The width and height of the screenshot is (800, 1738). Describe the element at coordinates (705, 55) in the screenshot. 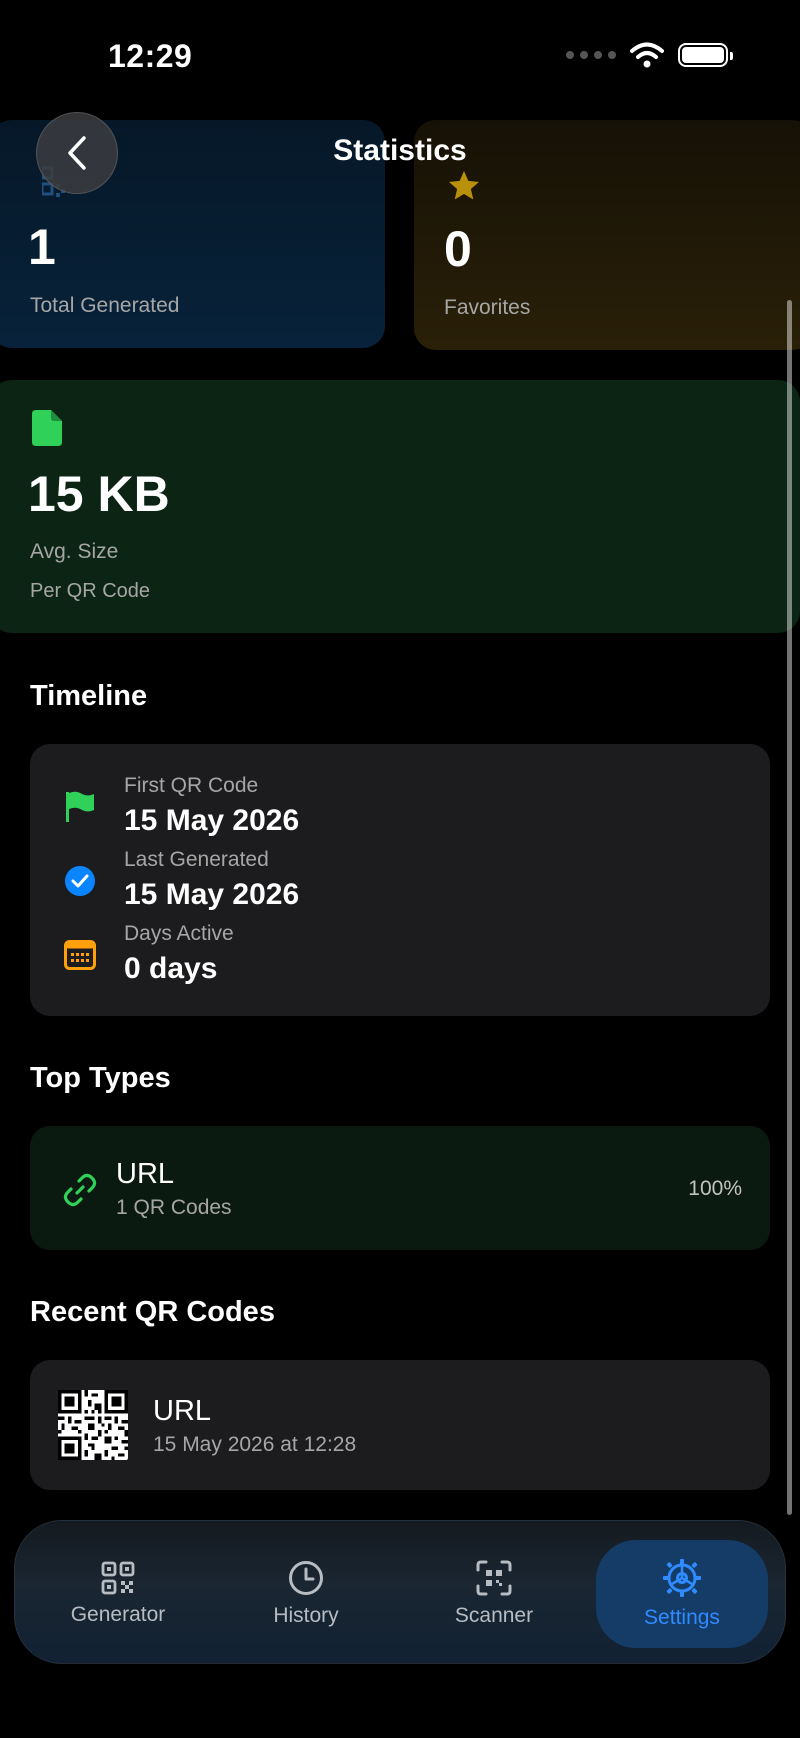

I see `battery-icon` at that location.